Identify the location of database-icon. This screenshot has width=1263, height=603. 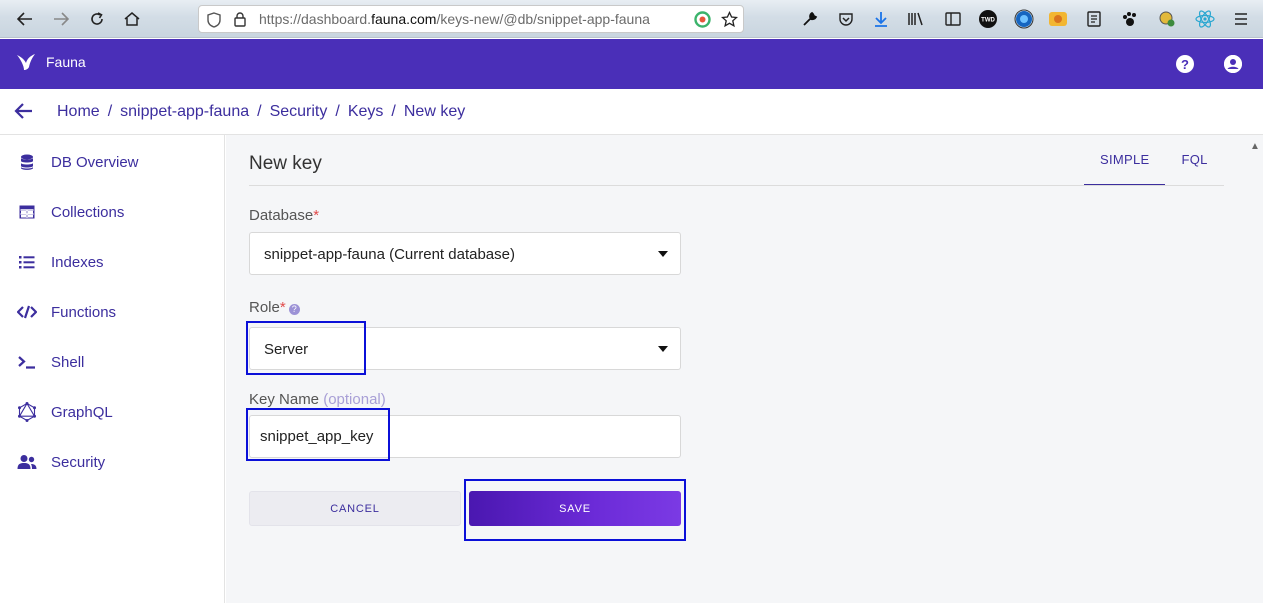
(27, 162).